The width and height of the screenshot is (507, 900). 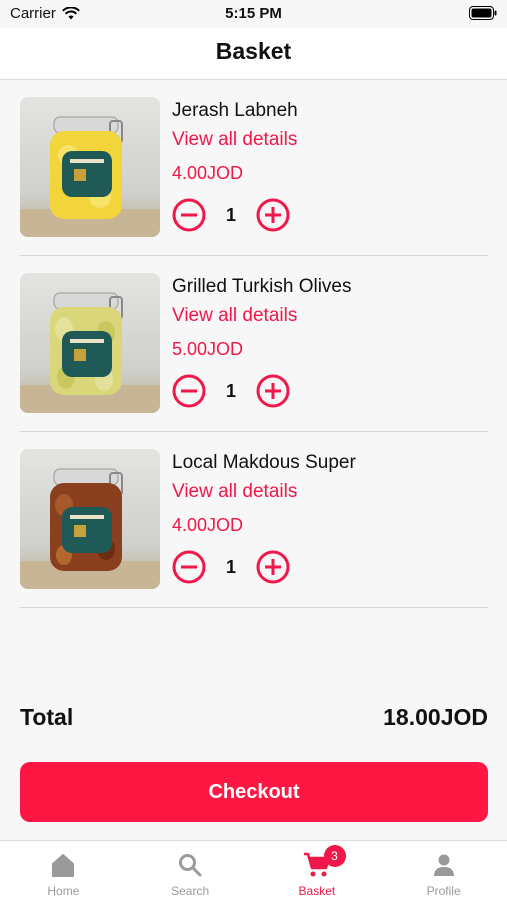 I want to click on checkout-button: Checkout, so click(x=254, y=792).